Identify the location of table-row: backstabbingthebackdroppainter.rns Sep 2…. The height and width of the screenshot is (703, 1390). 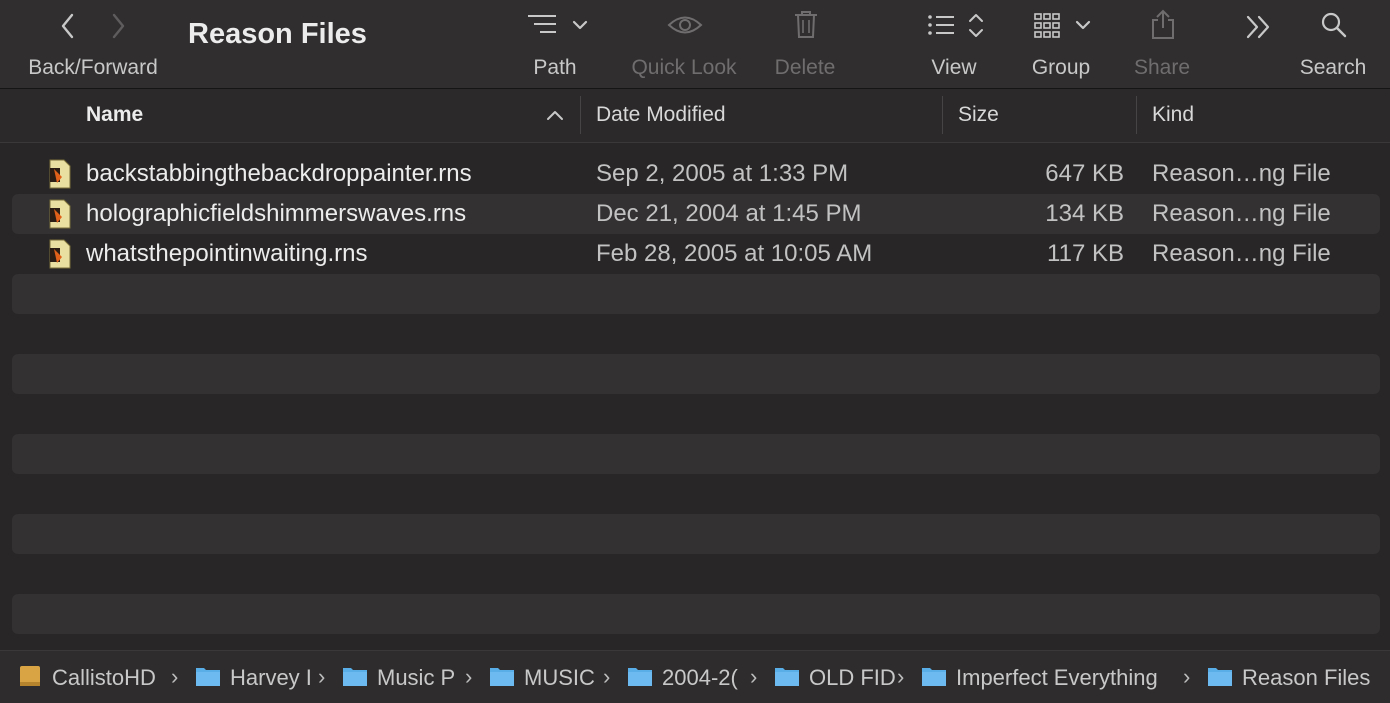
(696, 174).